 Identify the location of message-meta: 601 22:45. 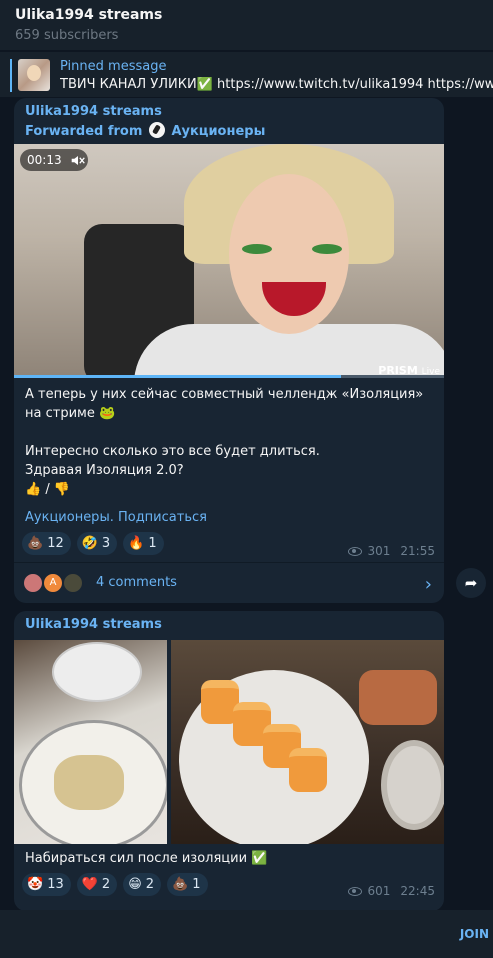
(391, 891).